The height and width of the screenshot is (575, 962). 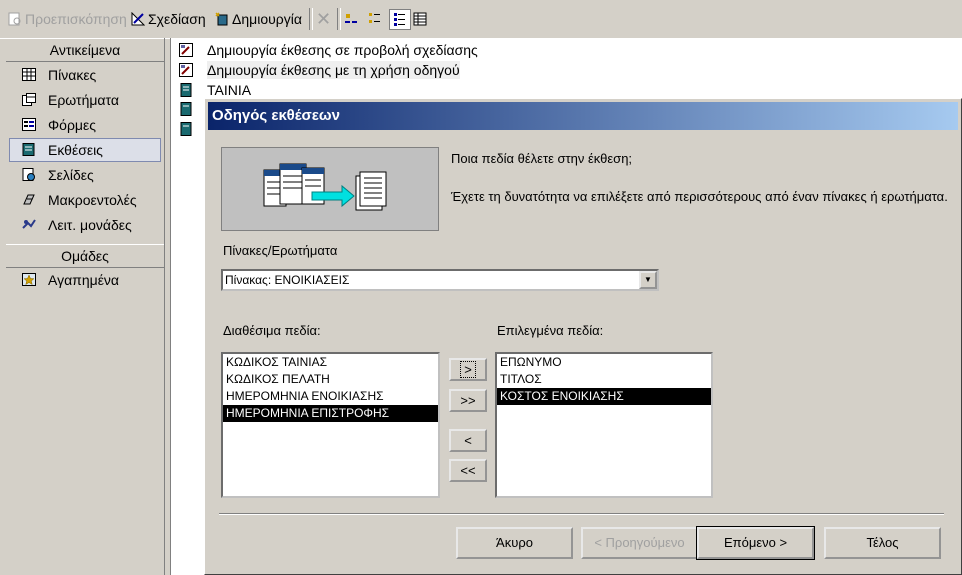 I want to click on list-item: ΚΩΔΙΚΟΣ ΠΕΛΑΤΗ, so click(x=330, y=379).